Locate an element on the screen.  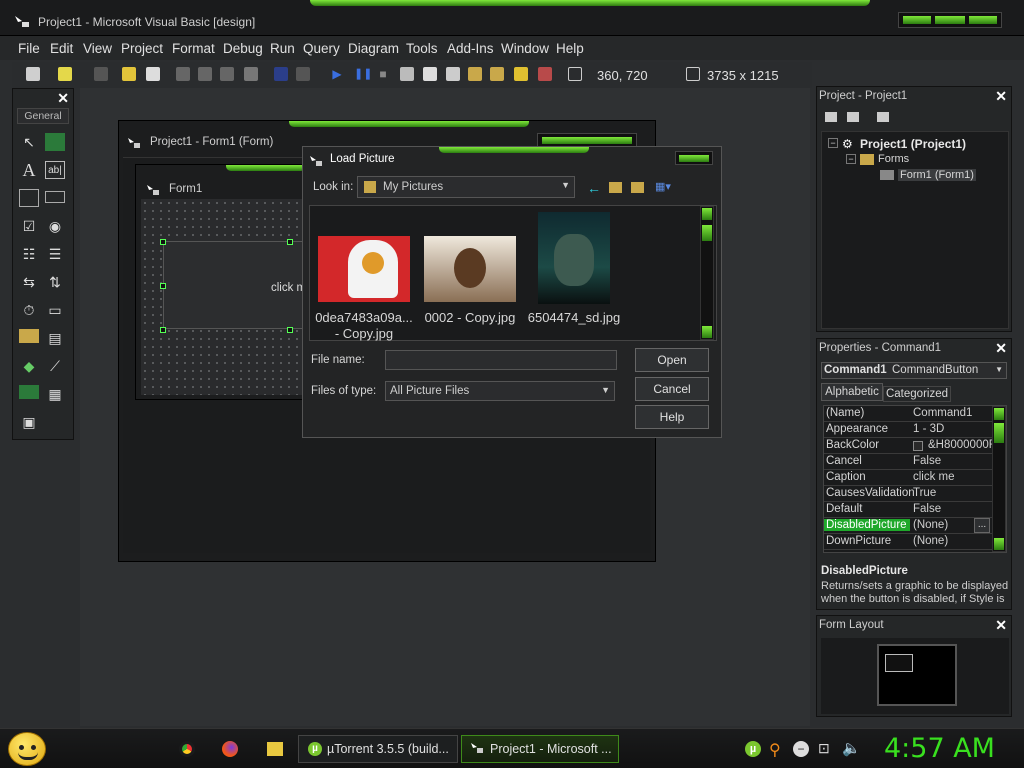
minimize-button is located at coordinates (917, 20).